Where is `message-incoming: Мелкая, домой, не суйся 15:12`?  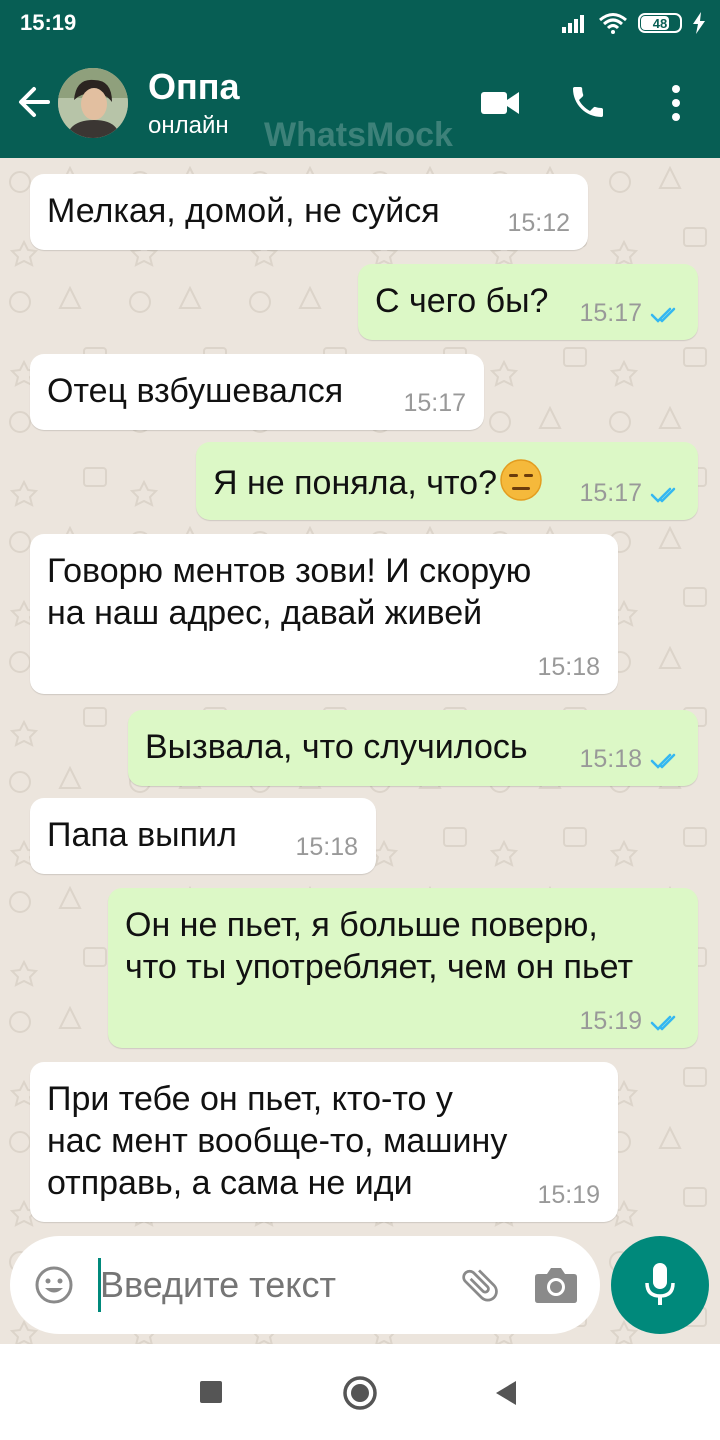
message-incoming: Мелкая, домой, не суйся 15:12 is located at coordinates (309, 212).